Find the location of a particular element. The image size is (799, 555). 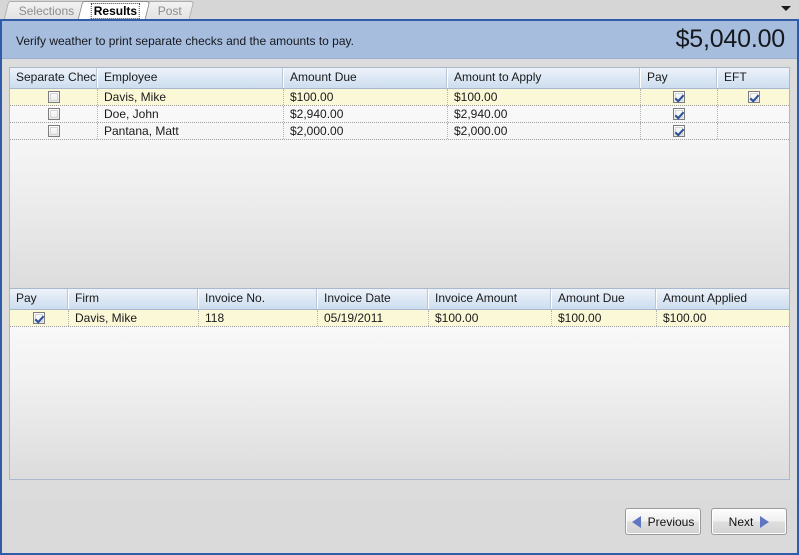

invoice-column-header: Amount Due is located at coordinates (604, 299).